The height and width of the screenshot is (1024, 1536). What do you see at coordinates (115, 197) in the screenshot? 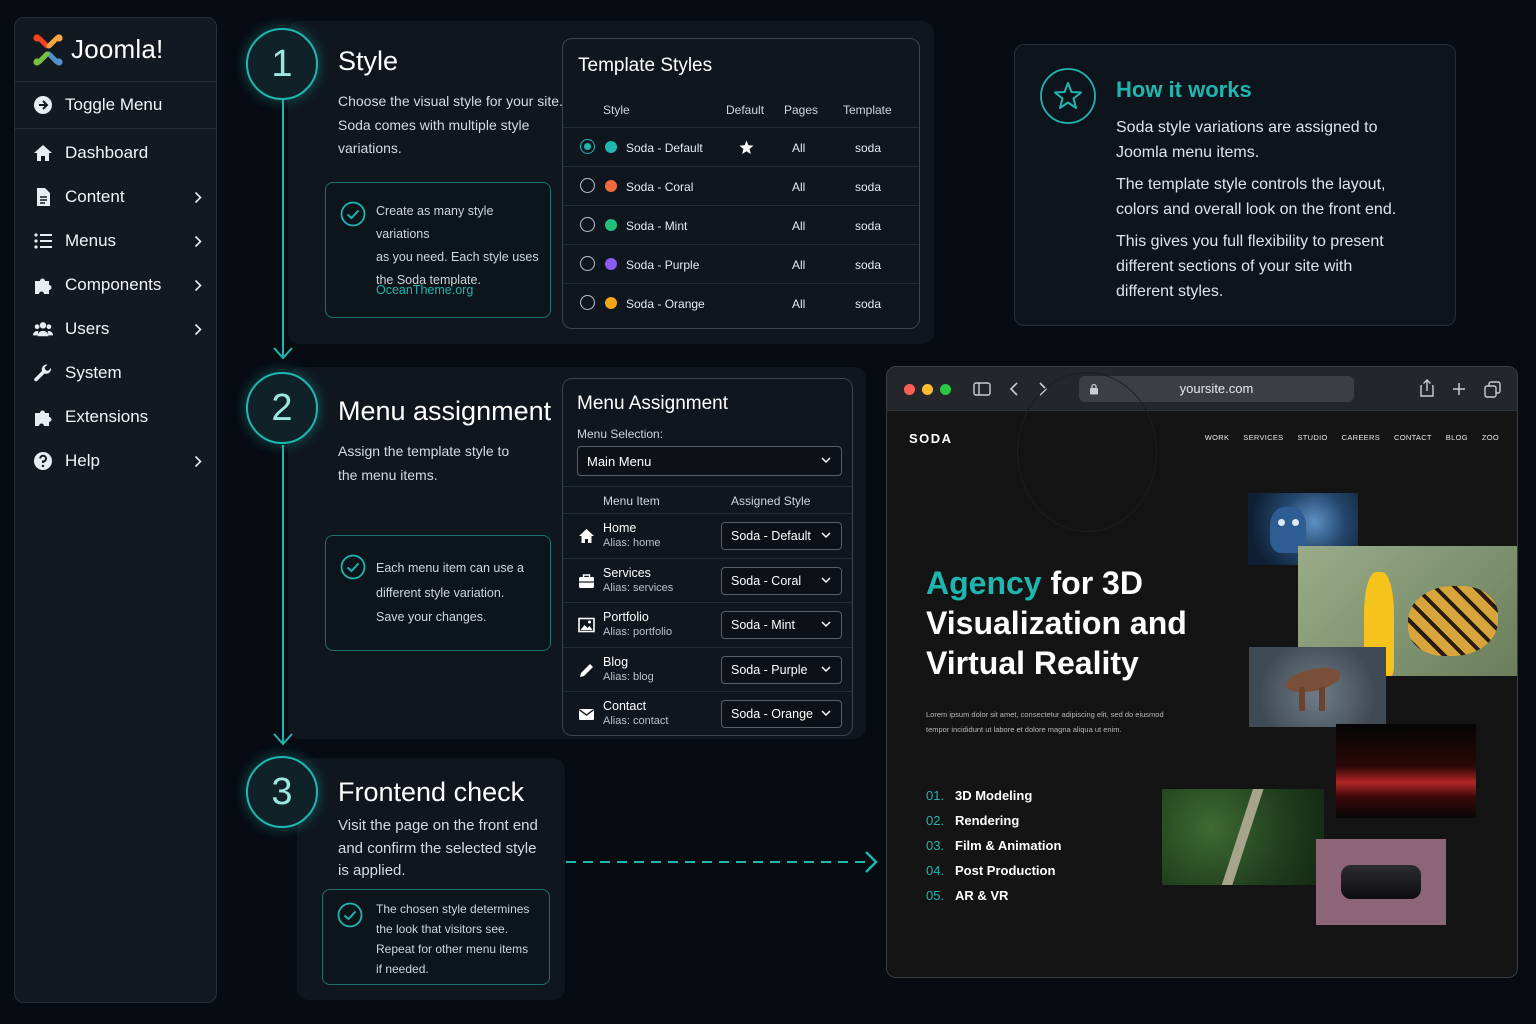
I see `sidebar-item-content: Content` at bounding box center [115, 197].